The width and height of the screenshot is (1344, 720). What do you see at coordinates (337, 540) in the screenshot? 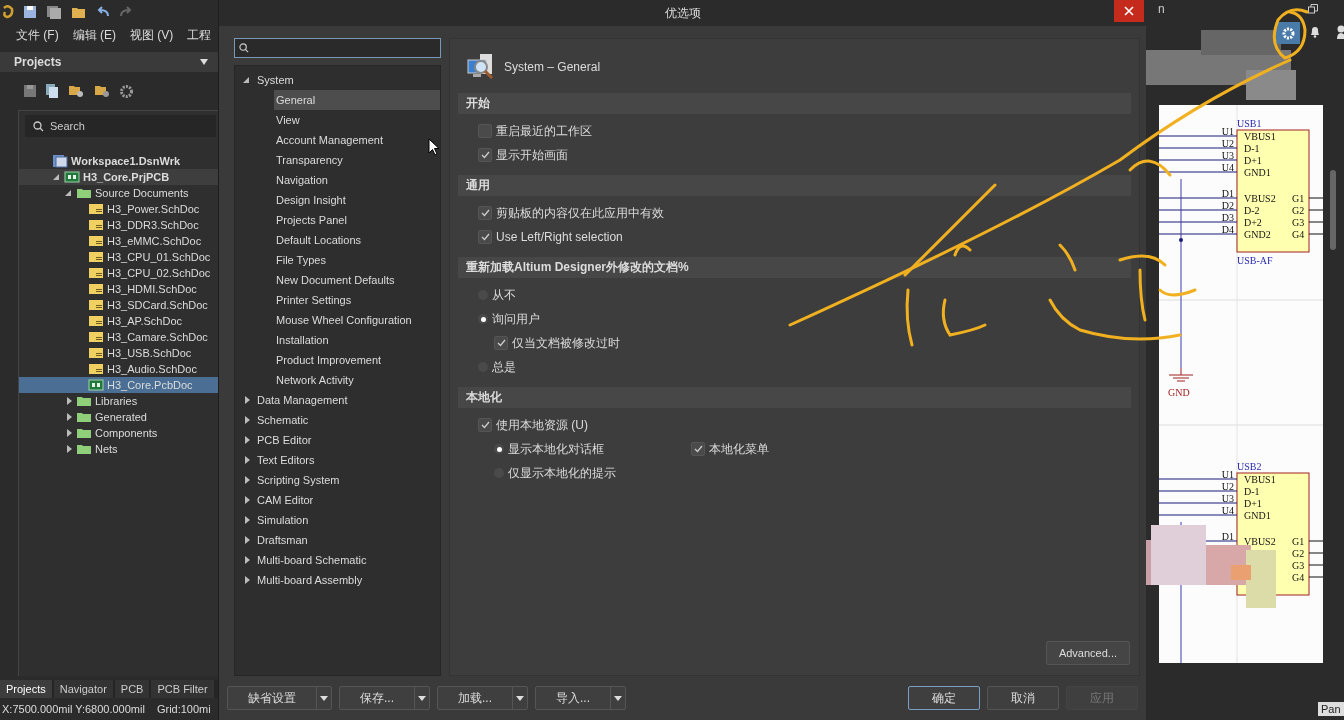
I see `nav-item: Draftsman` at bounding box center [337, 540].